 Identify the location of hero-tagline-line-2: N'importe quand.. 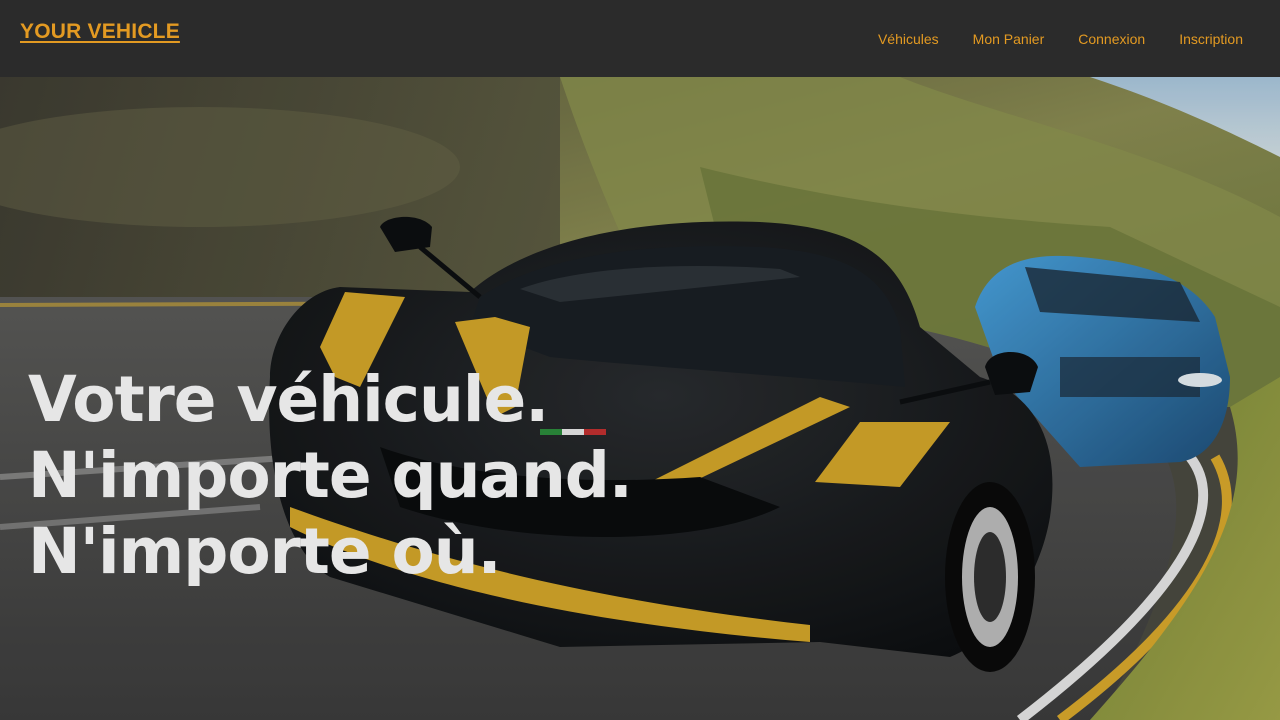
(330, 475).